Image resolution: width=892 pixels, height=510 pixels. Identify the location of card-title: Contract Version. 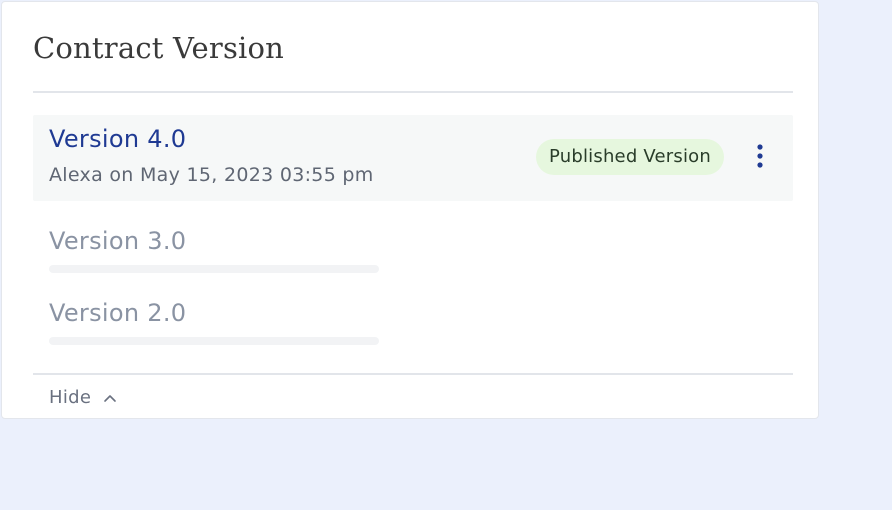
(159, 48).